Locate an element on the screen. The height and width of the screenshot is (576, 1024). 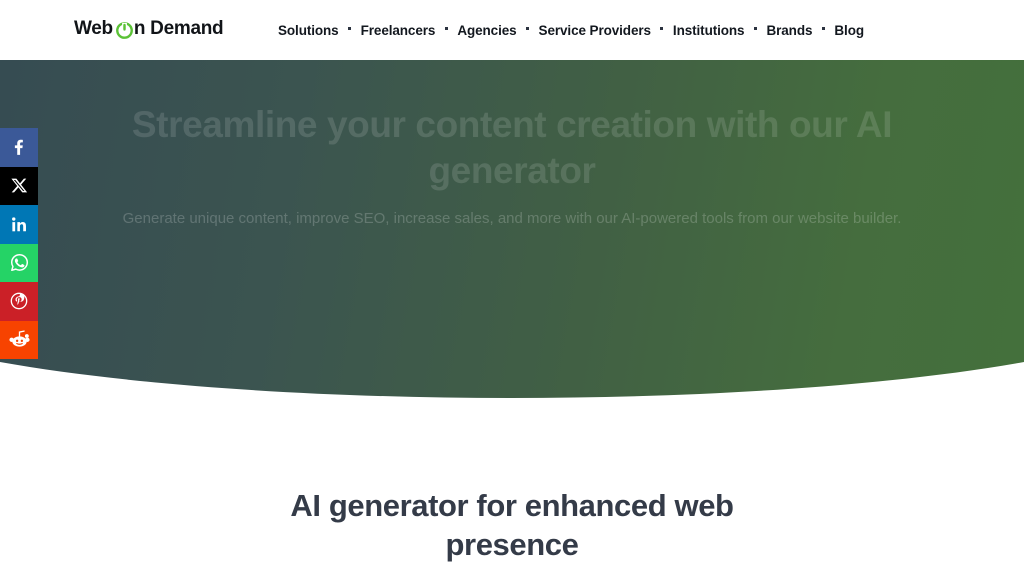
share-button-x-twitter is located at coordinates (19, 185).